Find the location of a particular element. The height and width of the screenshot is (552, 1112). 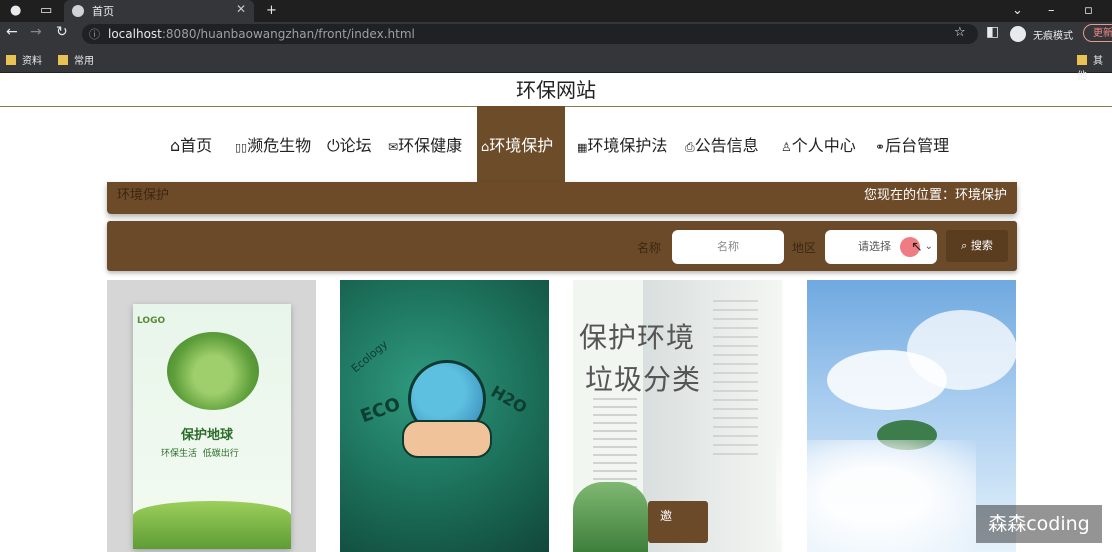

float-action-button: 邀 is located at coordinates (678, 522).